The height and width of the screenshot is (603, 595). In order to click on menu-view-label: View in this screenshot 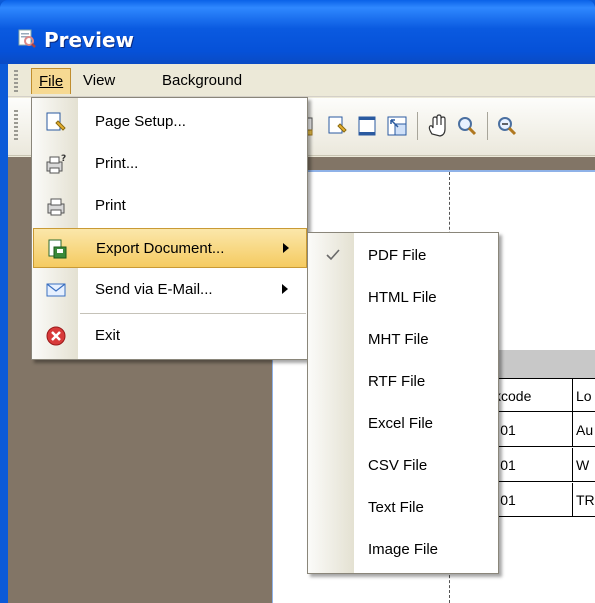, I will do `click(99, 80)`.